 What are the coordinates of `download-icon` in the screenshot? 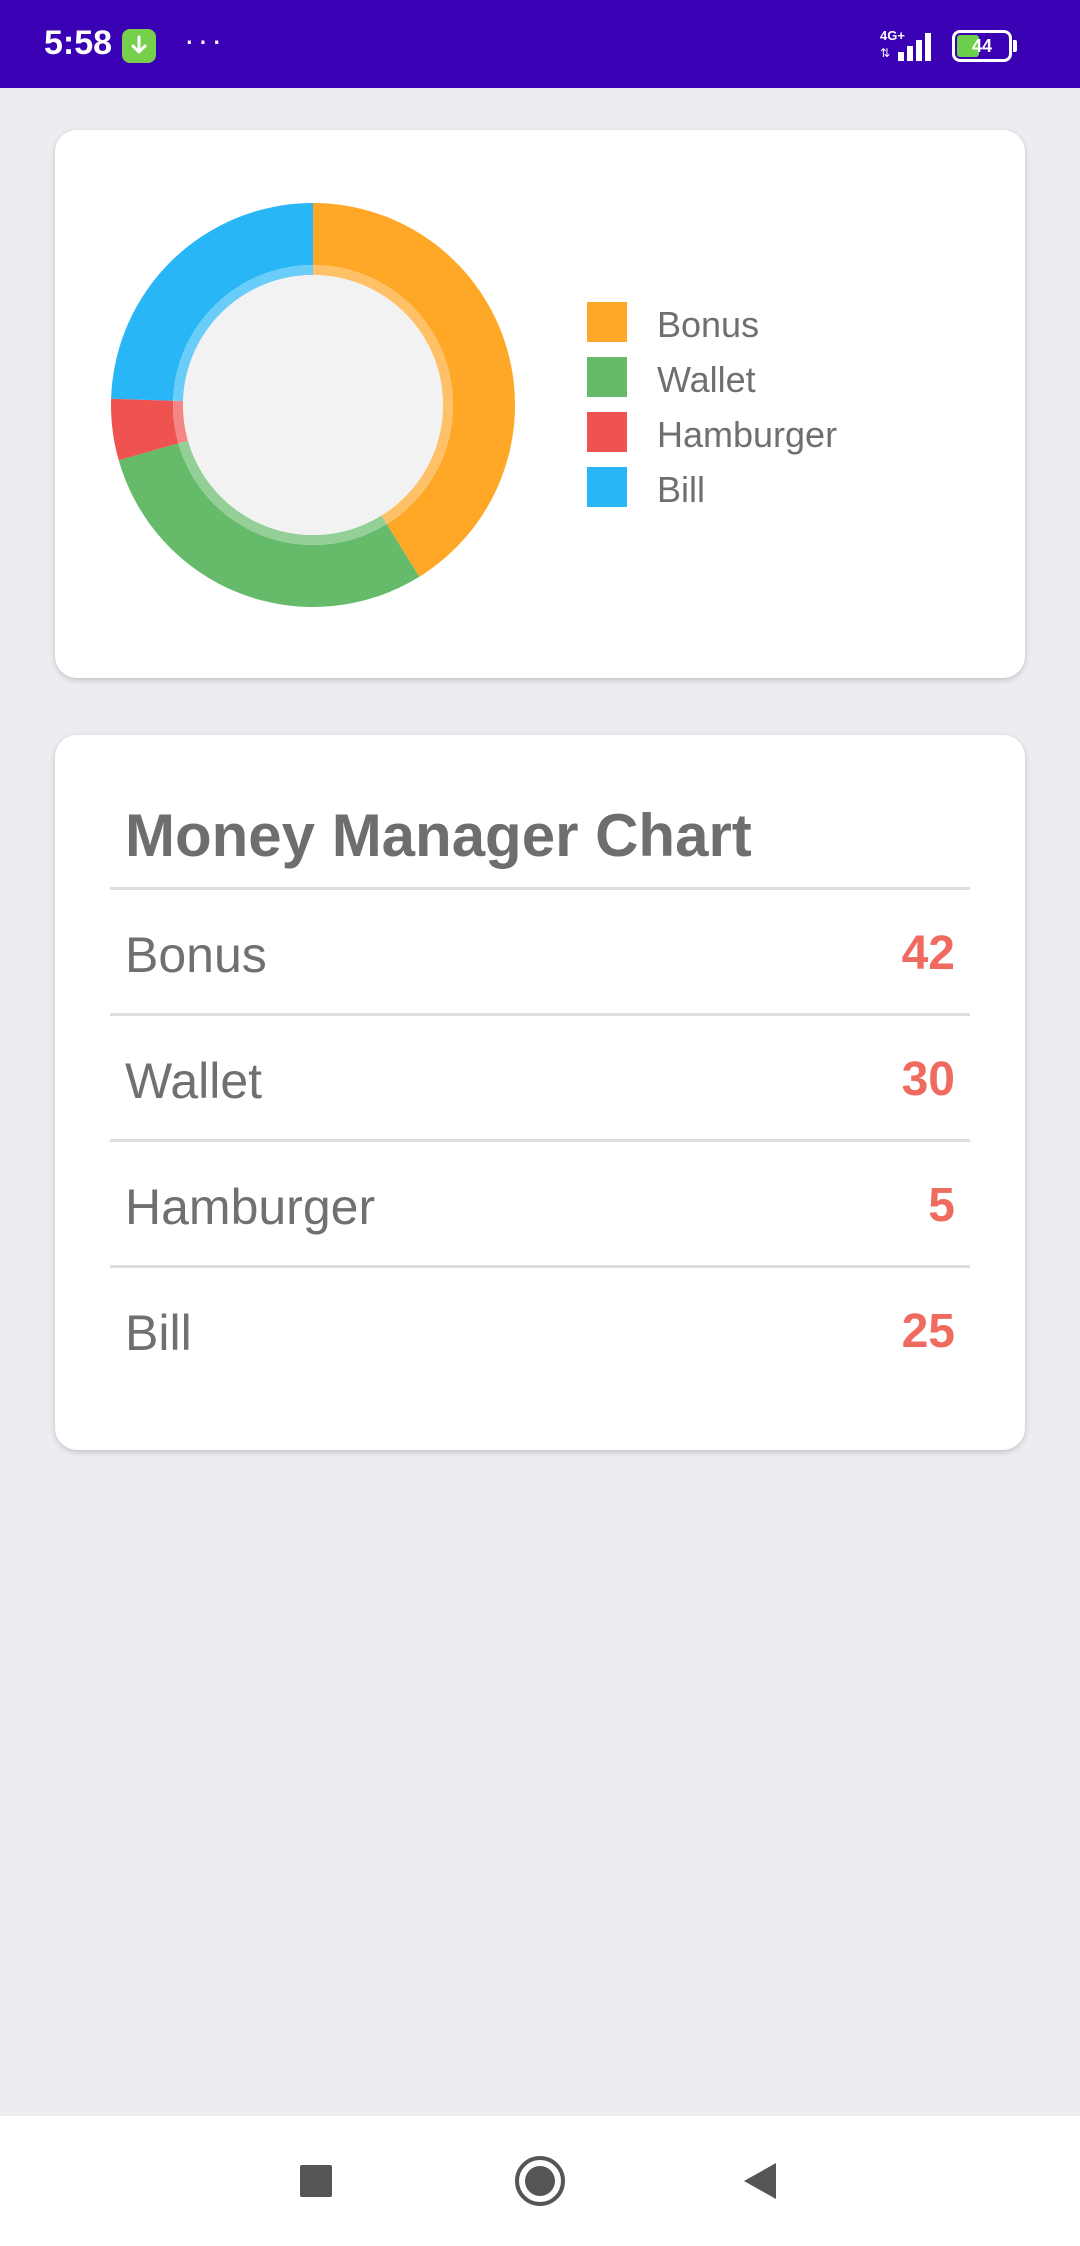 It's located at (139, 46).